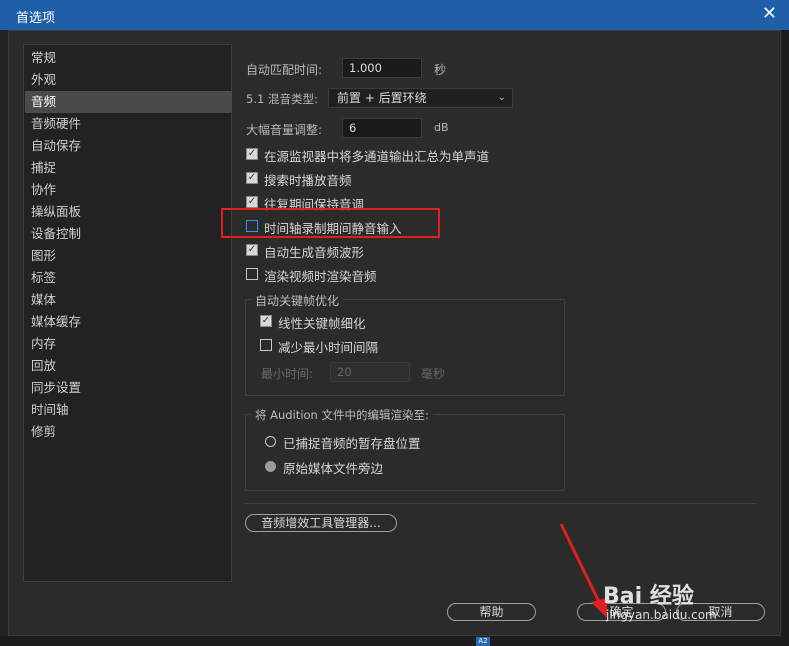 The width and height of the screenshot is (789, 646). Describe the element at coordinates (440, 70) in the screenshot. I see `auto-match-unit: 秒` at that location.